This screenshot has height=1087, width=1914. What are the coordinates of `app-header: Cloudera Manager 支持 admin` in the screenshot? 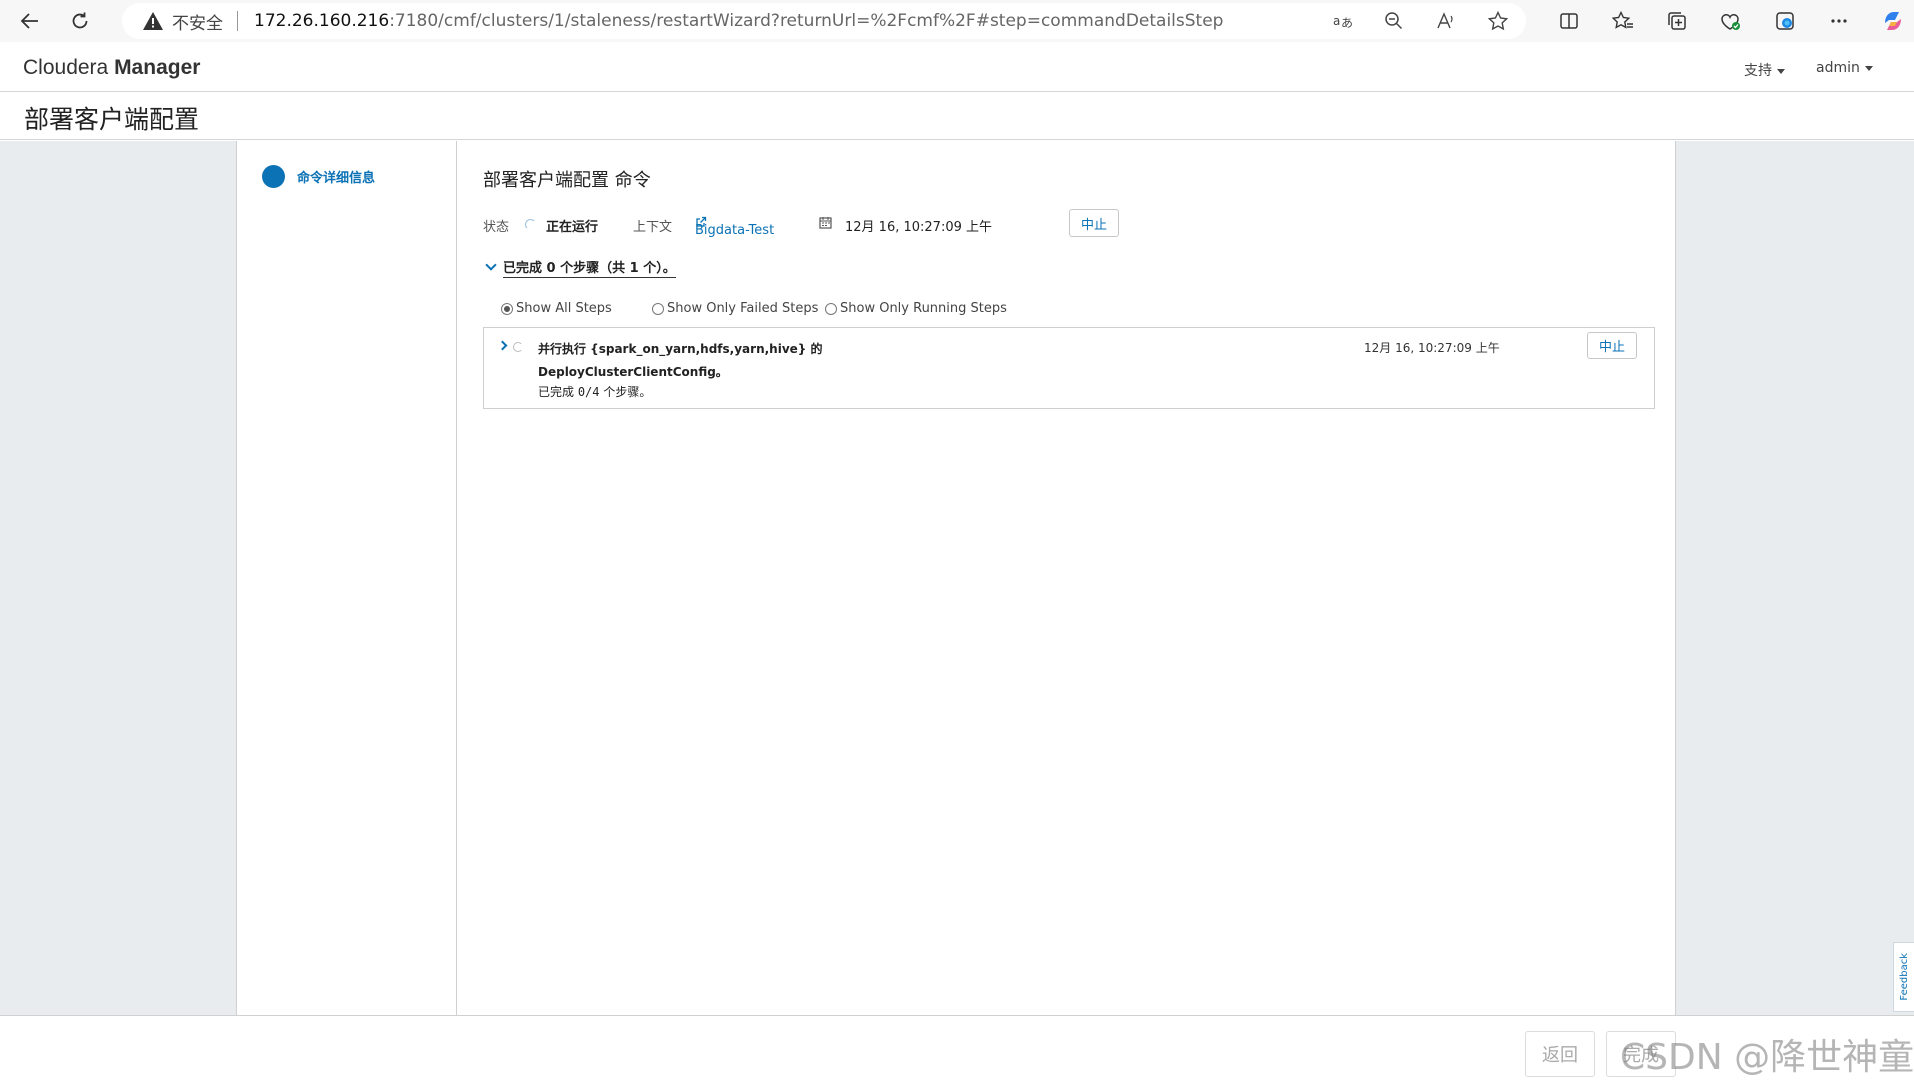 It's located at (957, 68).